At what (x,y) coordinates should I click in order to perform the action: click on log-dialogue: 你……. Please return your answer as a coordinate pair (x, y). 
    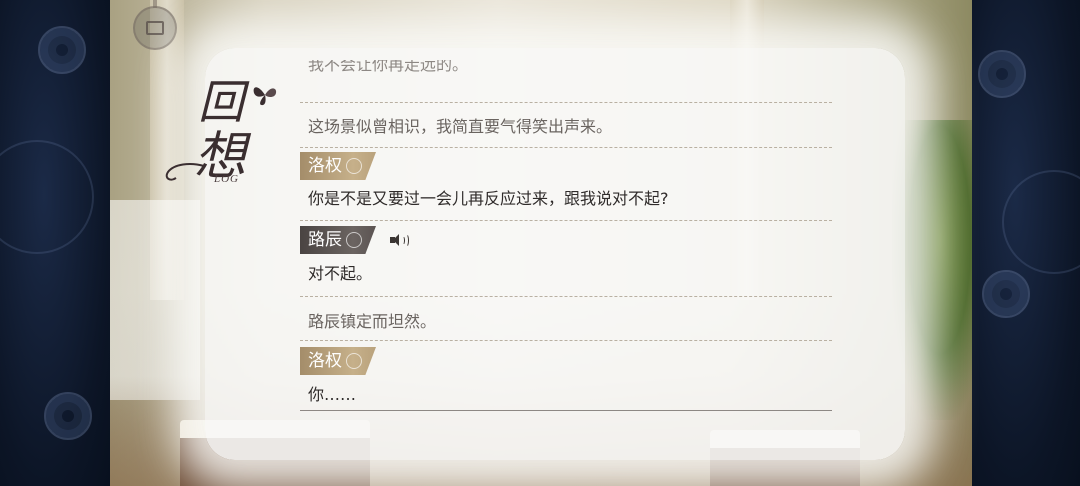
    Looking at the image, I should click on (332, 394).